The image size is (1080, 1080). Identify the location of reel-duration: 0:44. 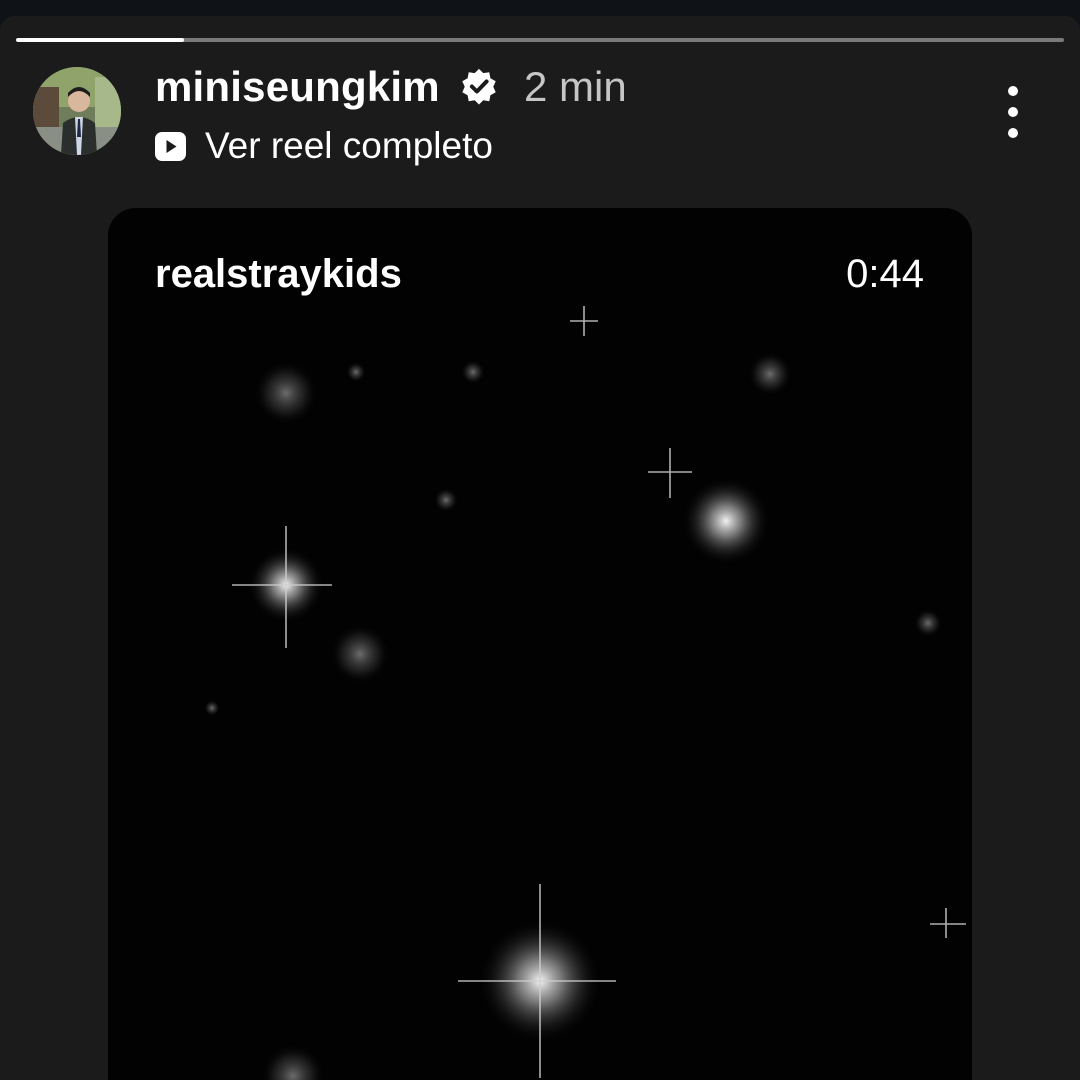
(885, 274).